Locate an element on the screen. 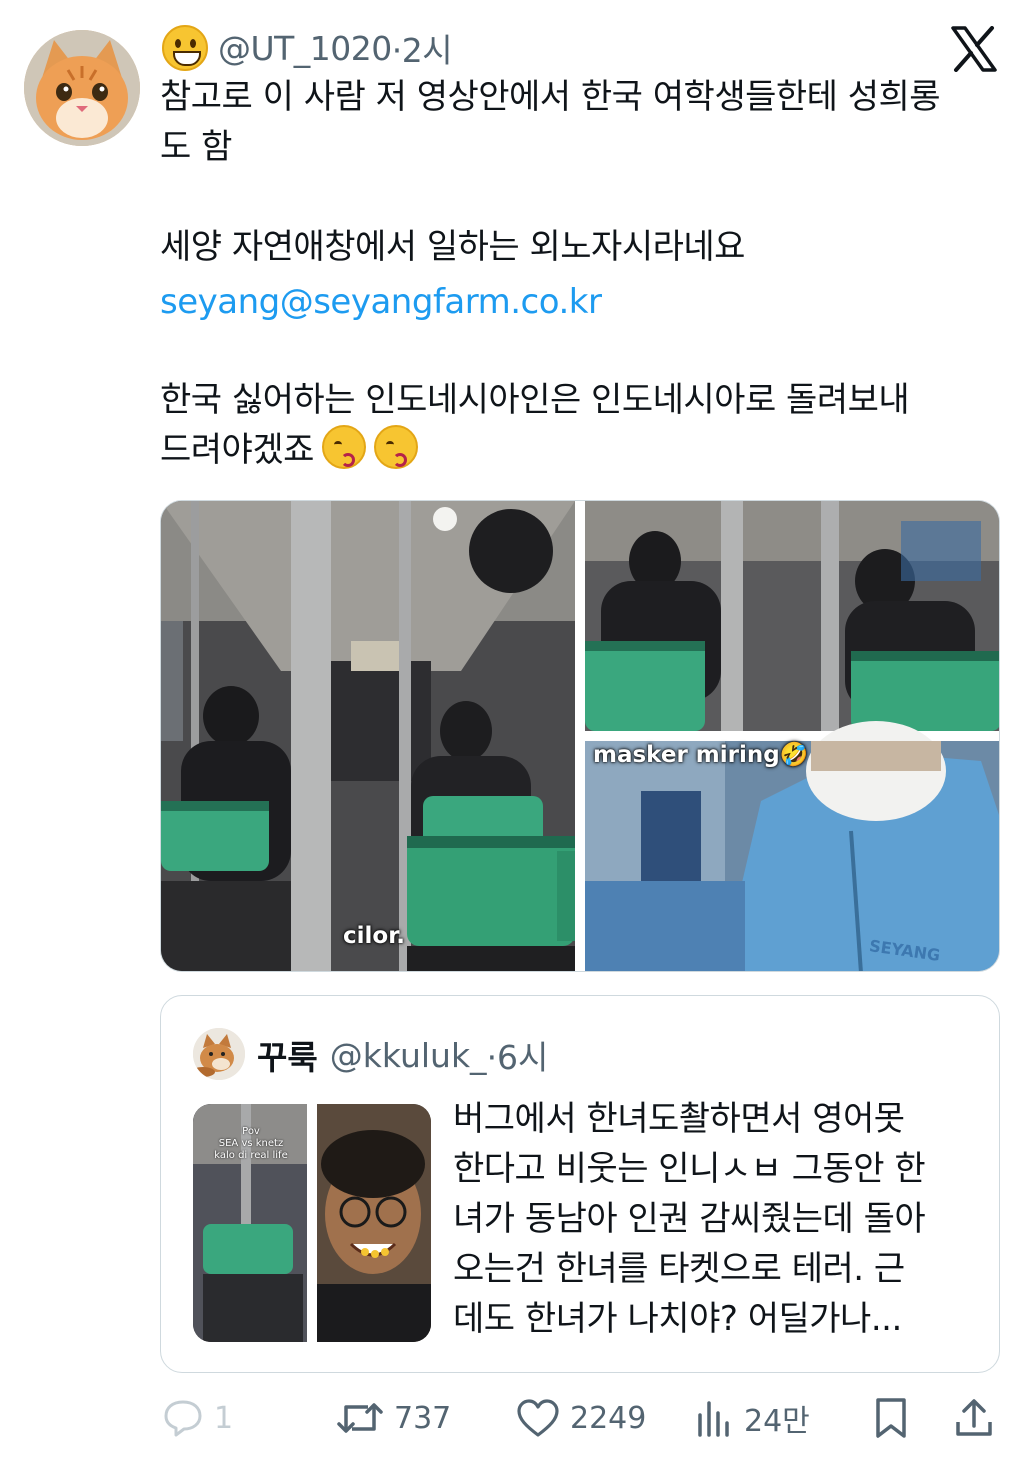 The width and height of the screenshot is (1024, 1458). repost-icon is located at coordinates (360, 1418).